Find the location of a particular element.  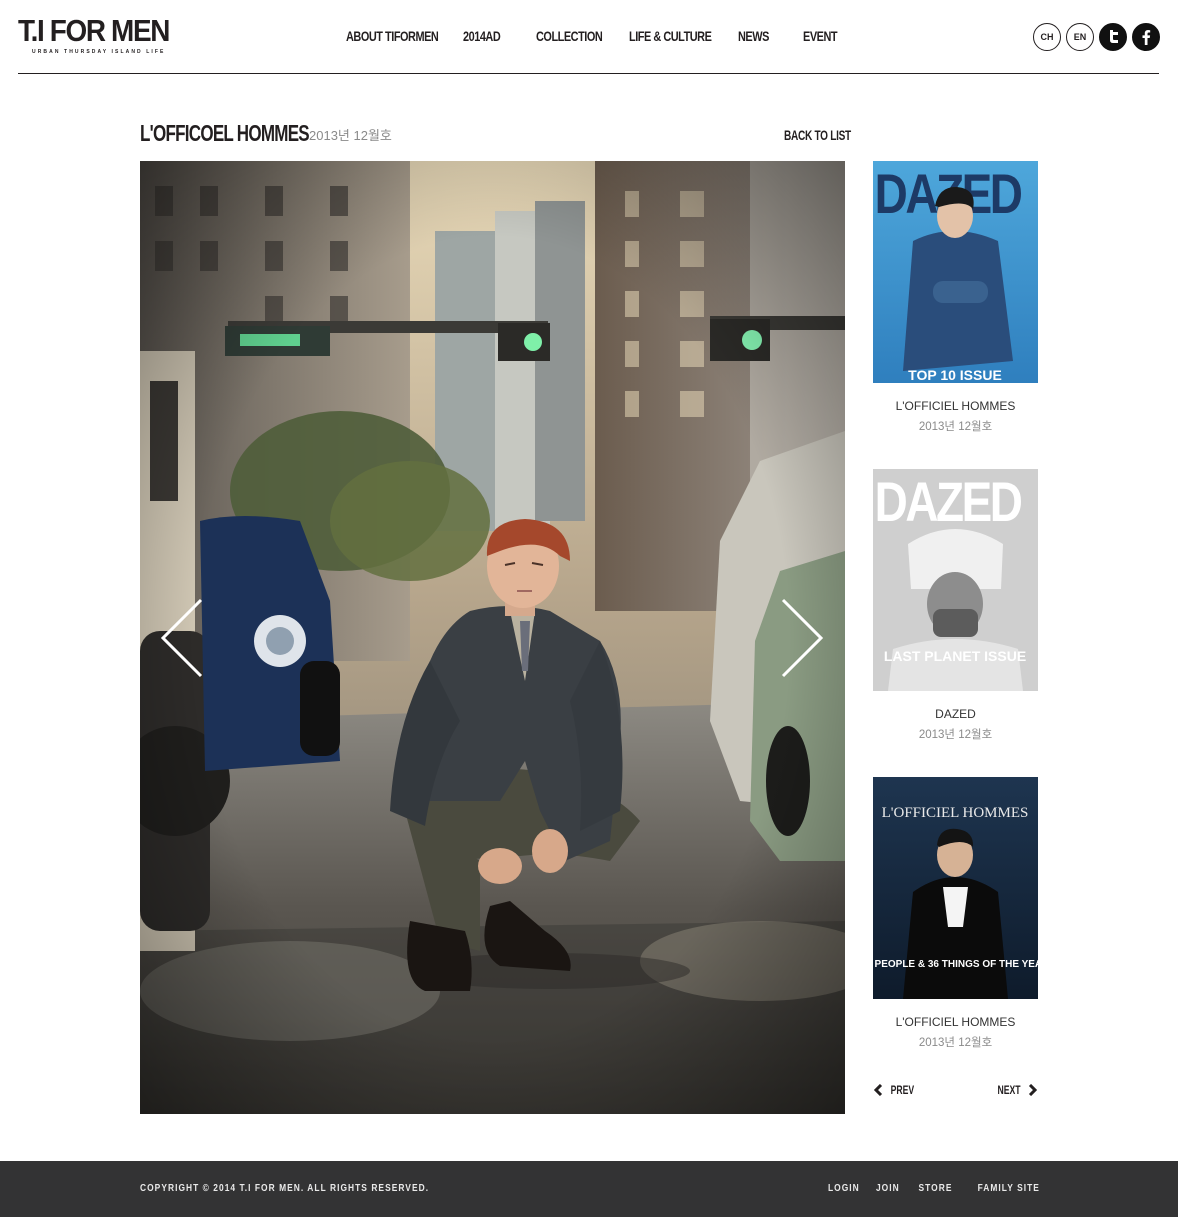

chevron-left-icon is located at coordinates (181, 638).